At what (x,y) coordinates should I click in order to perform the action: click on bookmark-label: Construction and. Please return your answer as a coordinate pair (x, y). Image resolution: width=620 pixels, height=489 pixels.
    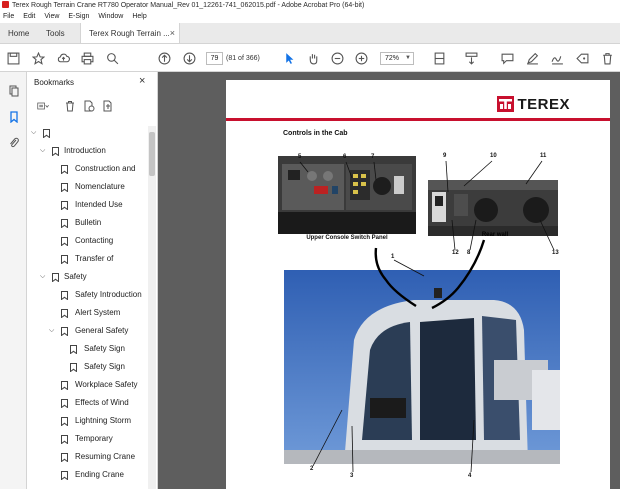
    Looking at the image, I should click on (105, 168).